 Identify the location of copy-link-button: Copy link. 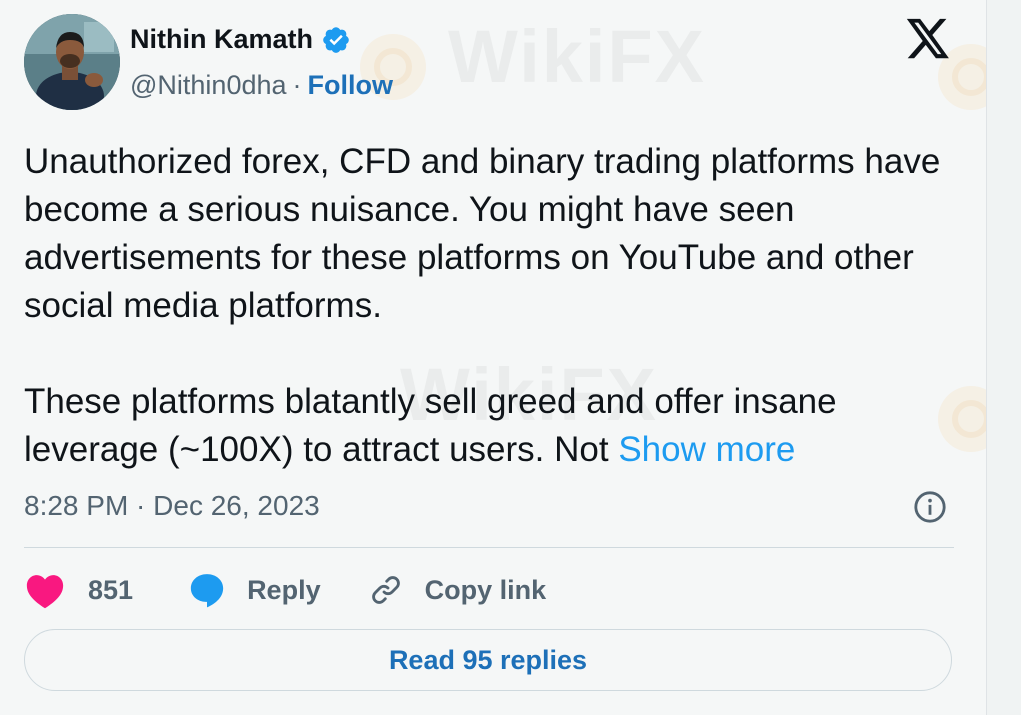
(458, 590).